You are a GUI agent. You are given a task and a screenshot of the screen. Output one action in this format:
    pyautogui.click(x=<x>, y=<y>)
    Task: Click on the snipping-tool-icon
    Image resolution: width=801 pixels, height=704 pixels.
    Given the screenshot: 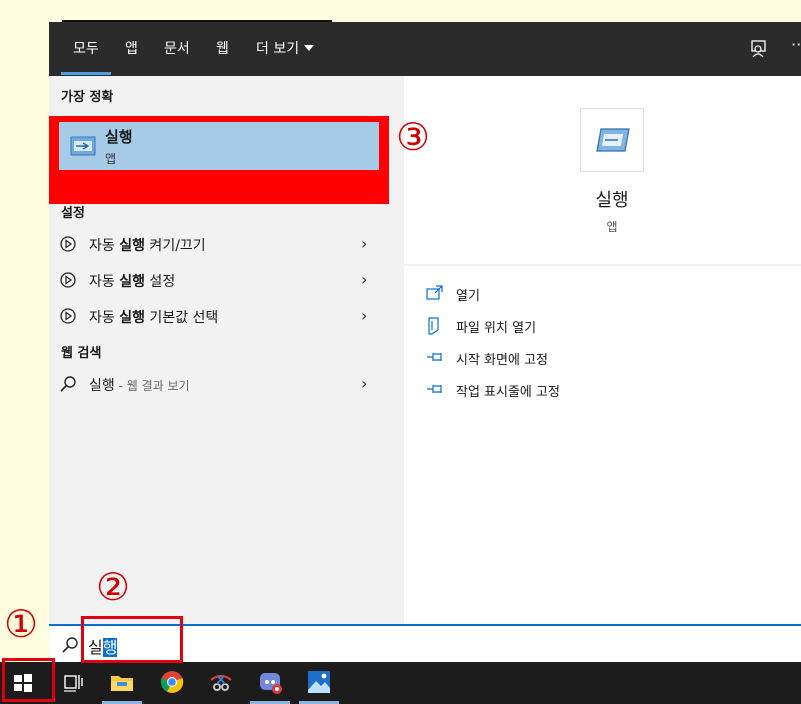 What is the action you would take?
    pyautogui.click(x=221, y=682)
    